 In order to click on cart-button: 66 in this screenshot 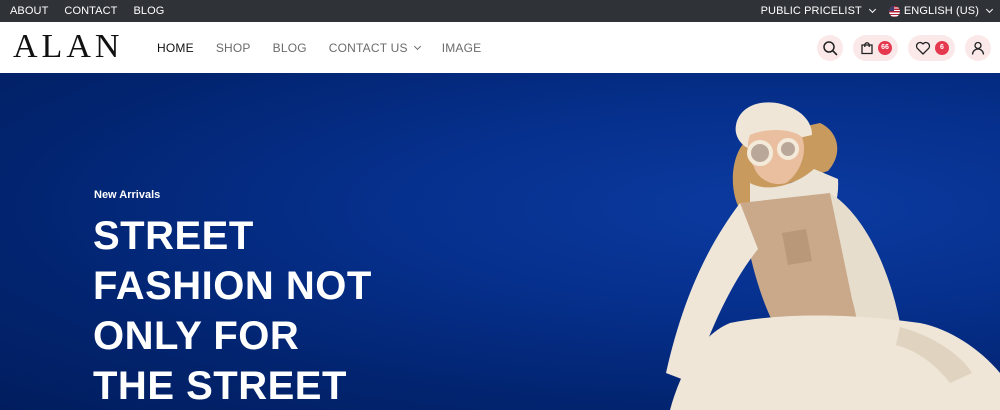, I will do `click(875, 47)`.